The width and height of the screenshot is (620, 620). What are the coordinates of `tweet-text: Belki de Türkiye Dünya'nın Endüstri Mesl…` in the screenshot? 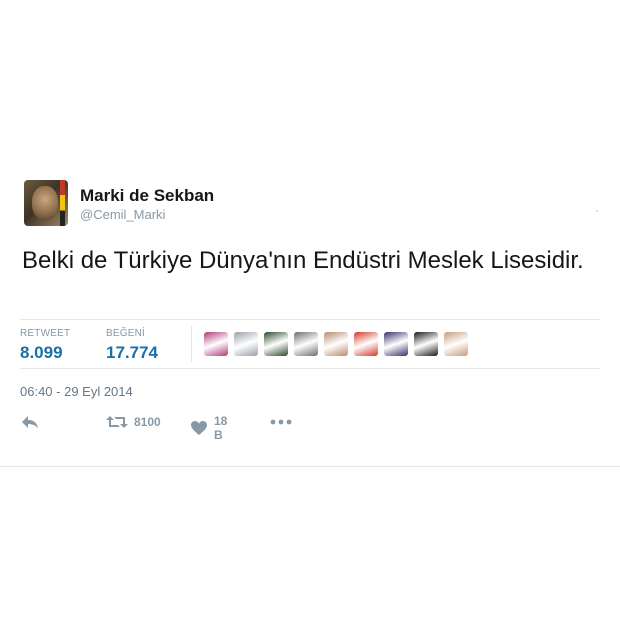 It's located at (303, 260).